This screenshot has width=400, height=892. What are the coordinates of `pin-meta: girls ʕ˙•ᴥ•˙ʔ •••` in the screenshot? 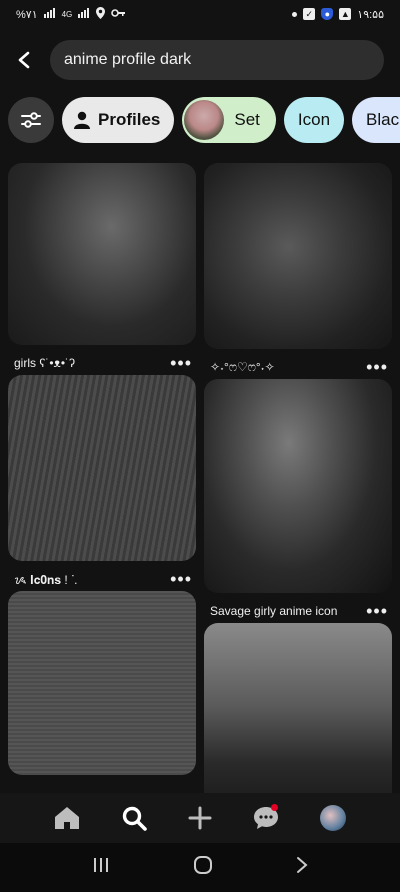 It's located at (102, 360).